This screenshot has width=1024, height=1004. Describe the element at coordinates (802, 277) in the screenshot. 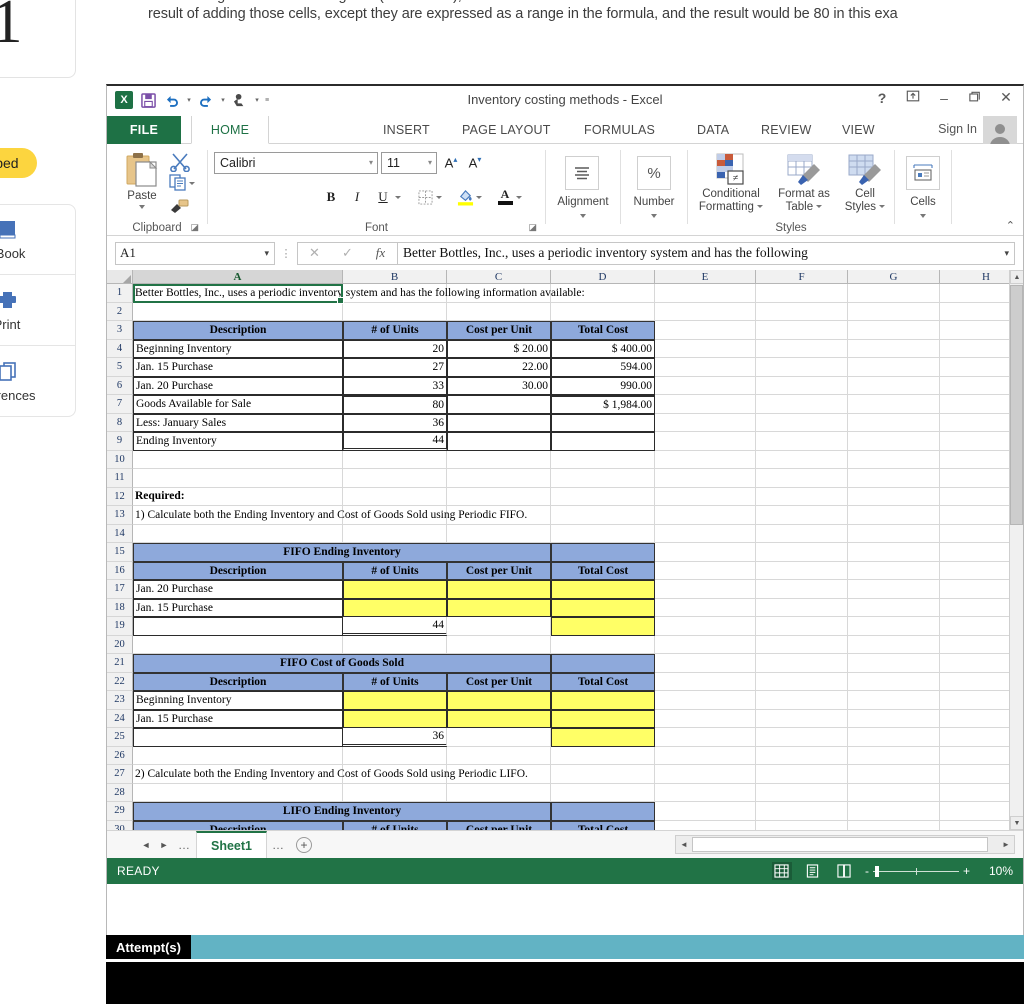

I see `column-header-f: F` at that location.